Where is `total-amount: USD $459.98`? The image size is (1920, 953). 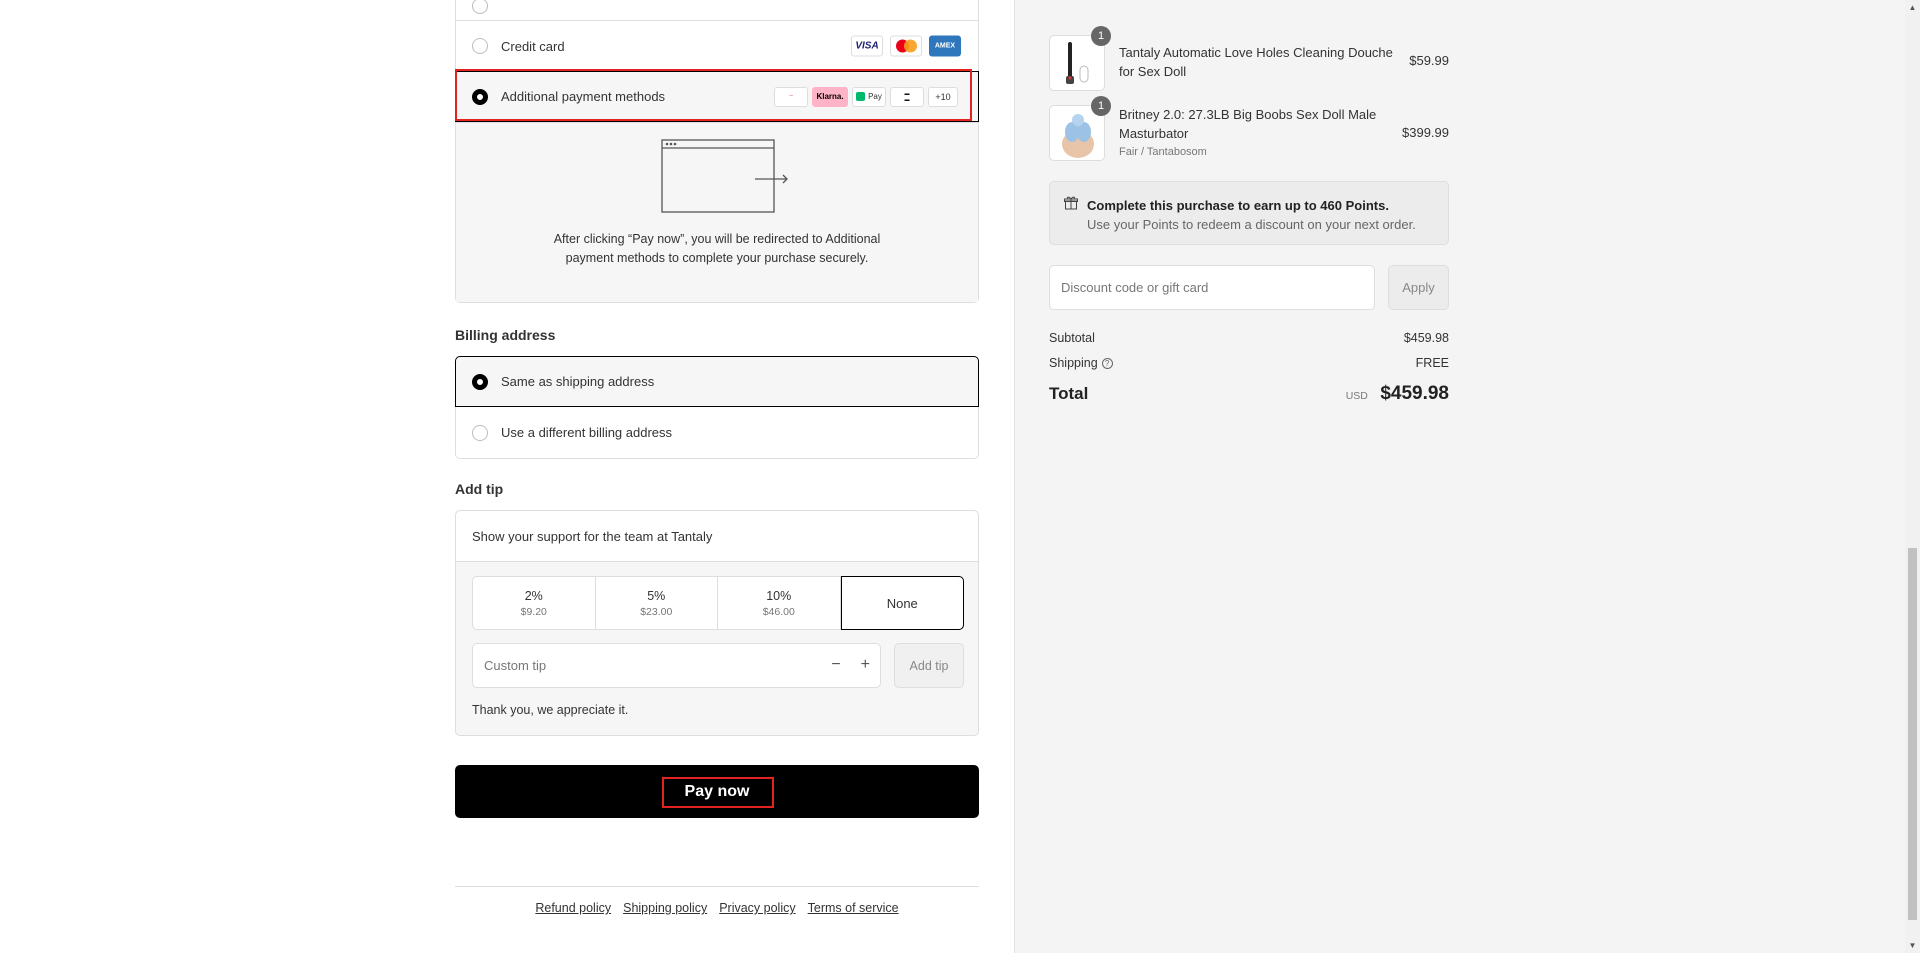
total-amount: USD $459.98 is located at coordinates (1397, 394).